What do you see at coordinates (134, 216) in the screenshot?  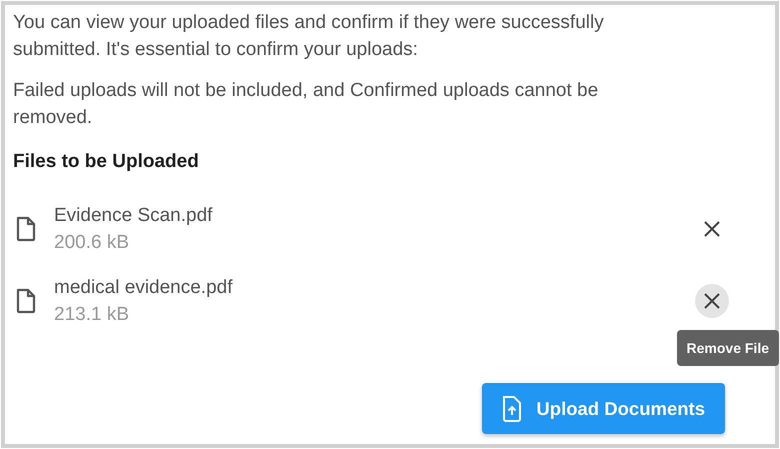 I see `file-name: Evidence Scan.pdf` at bounding box center [134, 216].